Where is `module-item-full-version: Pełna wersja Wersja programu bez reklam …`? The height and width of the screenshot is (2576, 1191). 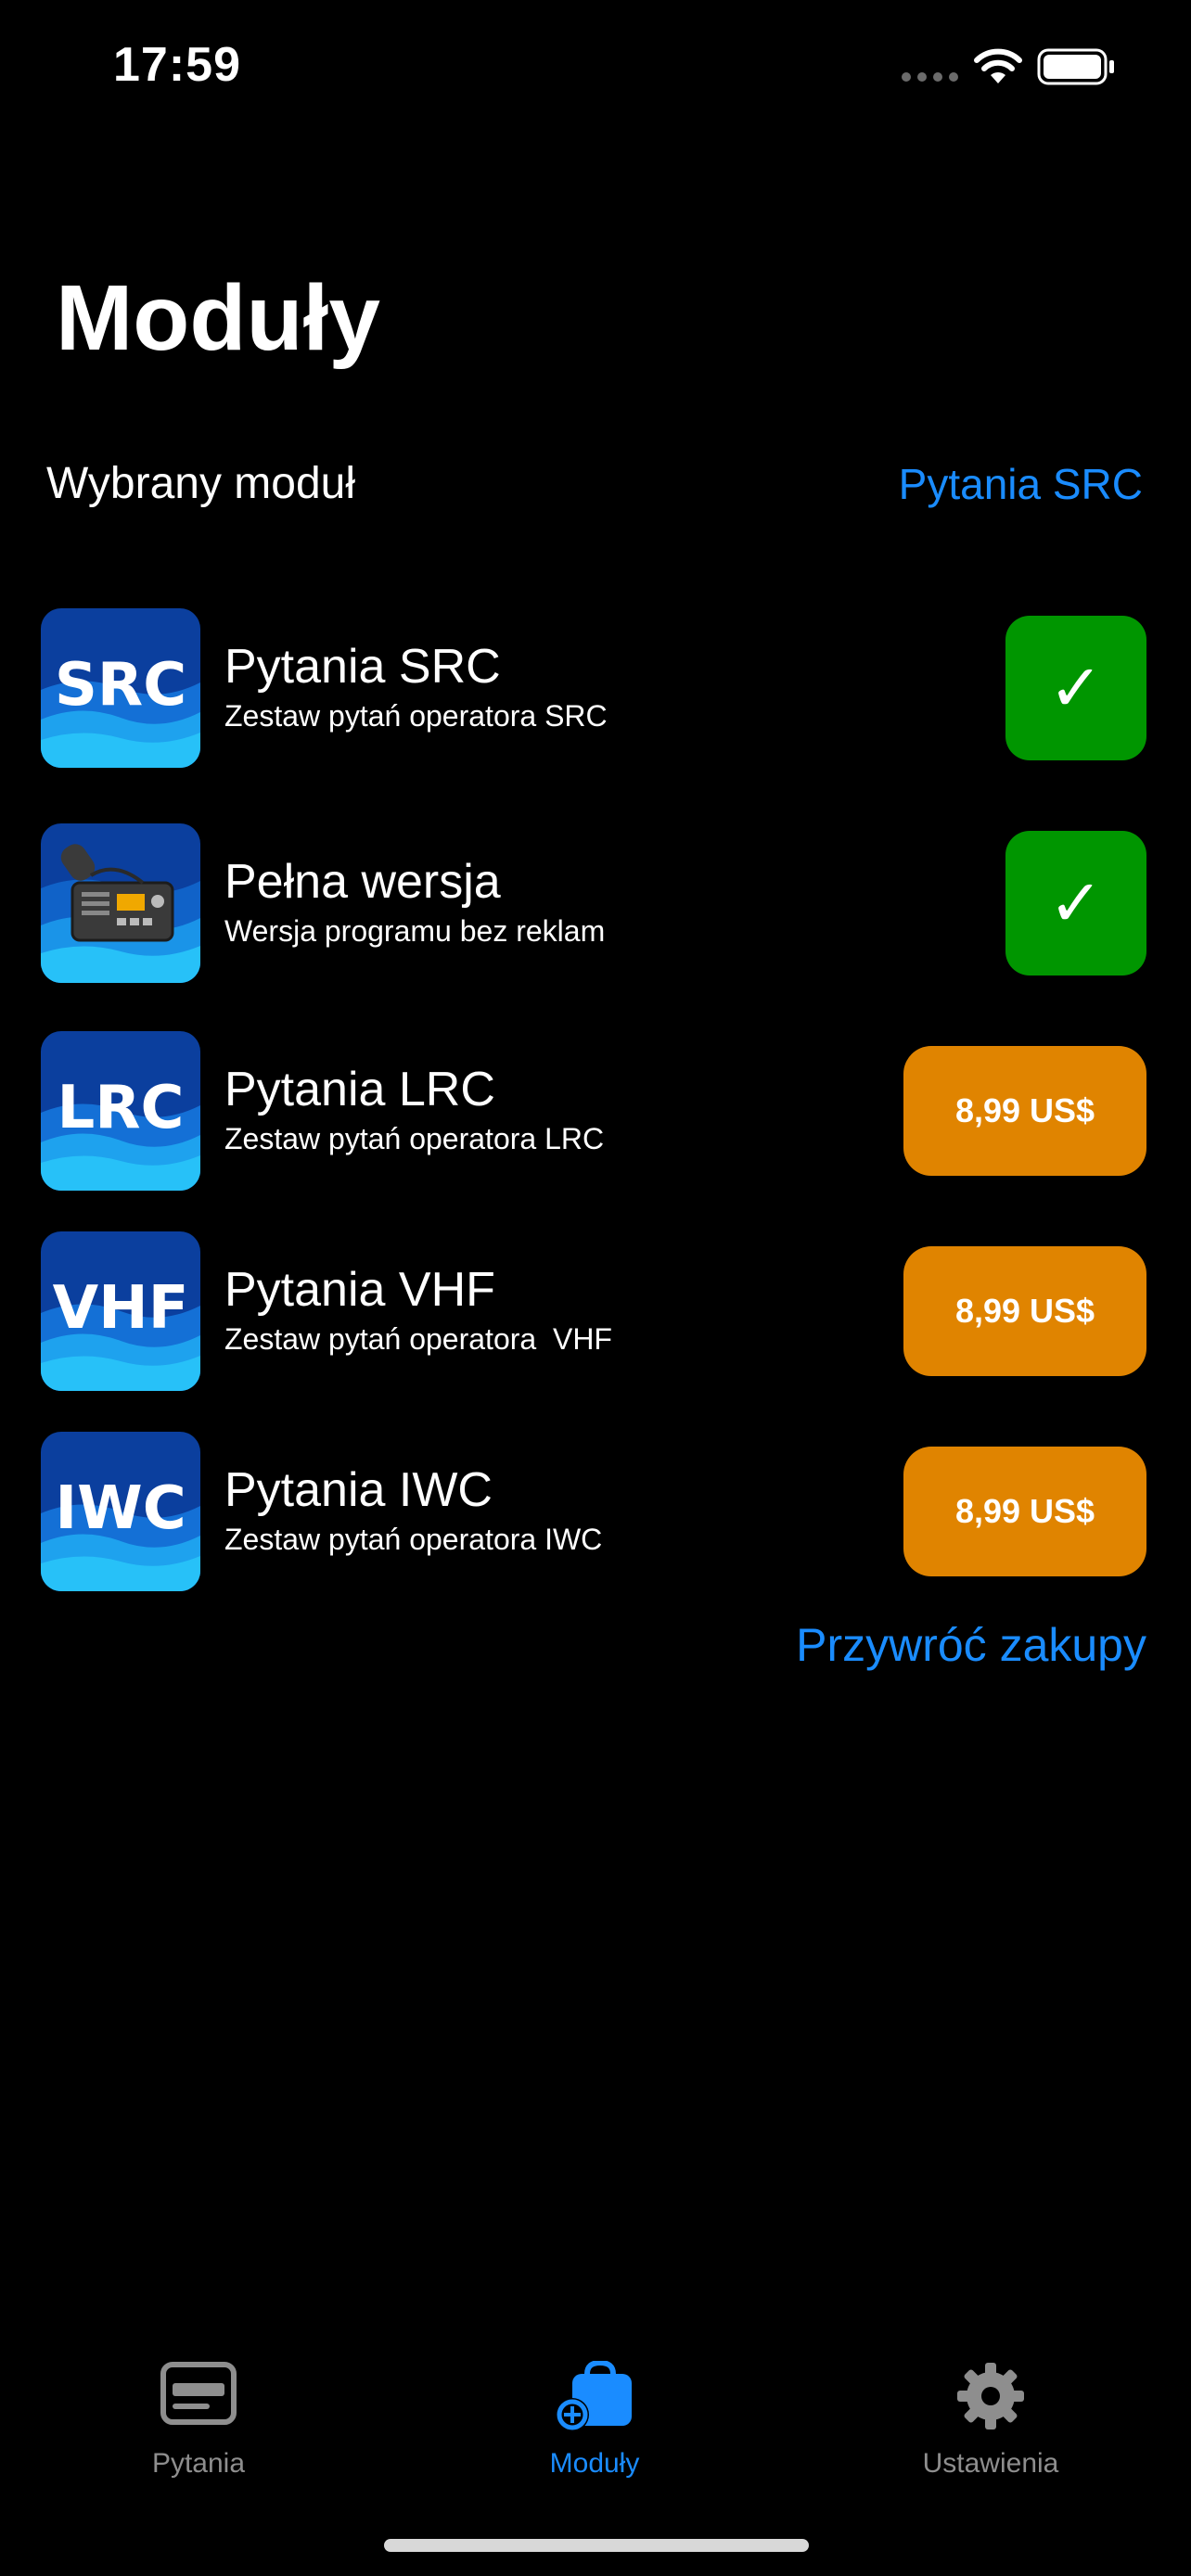
module-item-full-version: Pełna wersja Wersja programu bez reklam … is located at coordinates (593, 903).